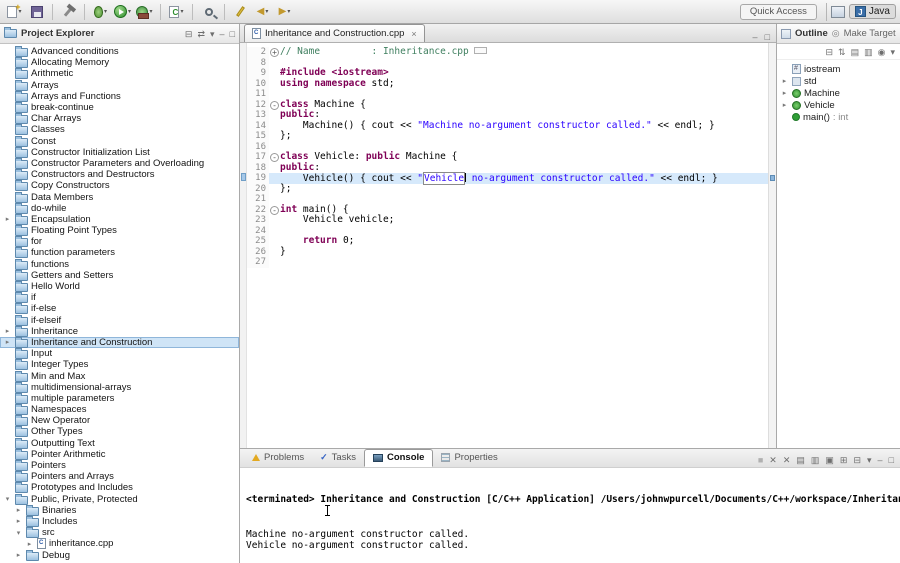 Image resolution: width=900 pixels, height=563 pixels. I want to click on save-button, so click(36, 11).